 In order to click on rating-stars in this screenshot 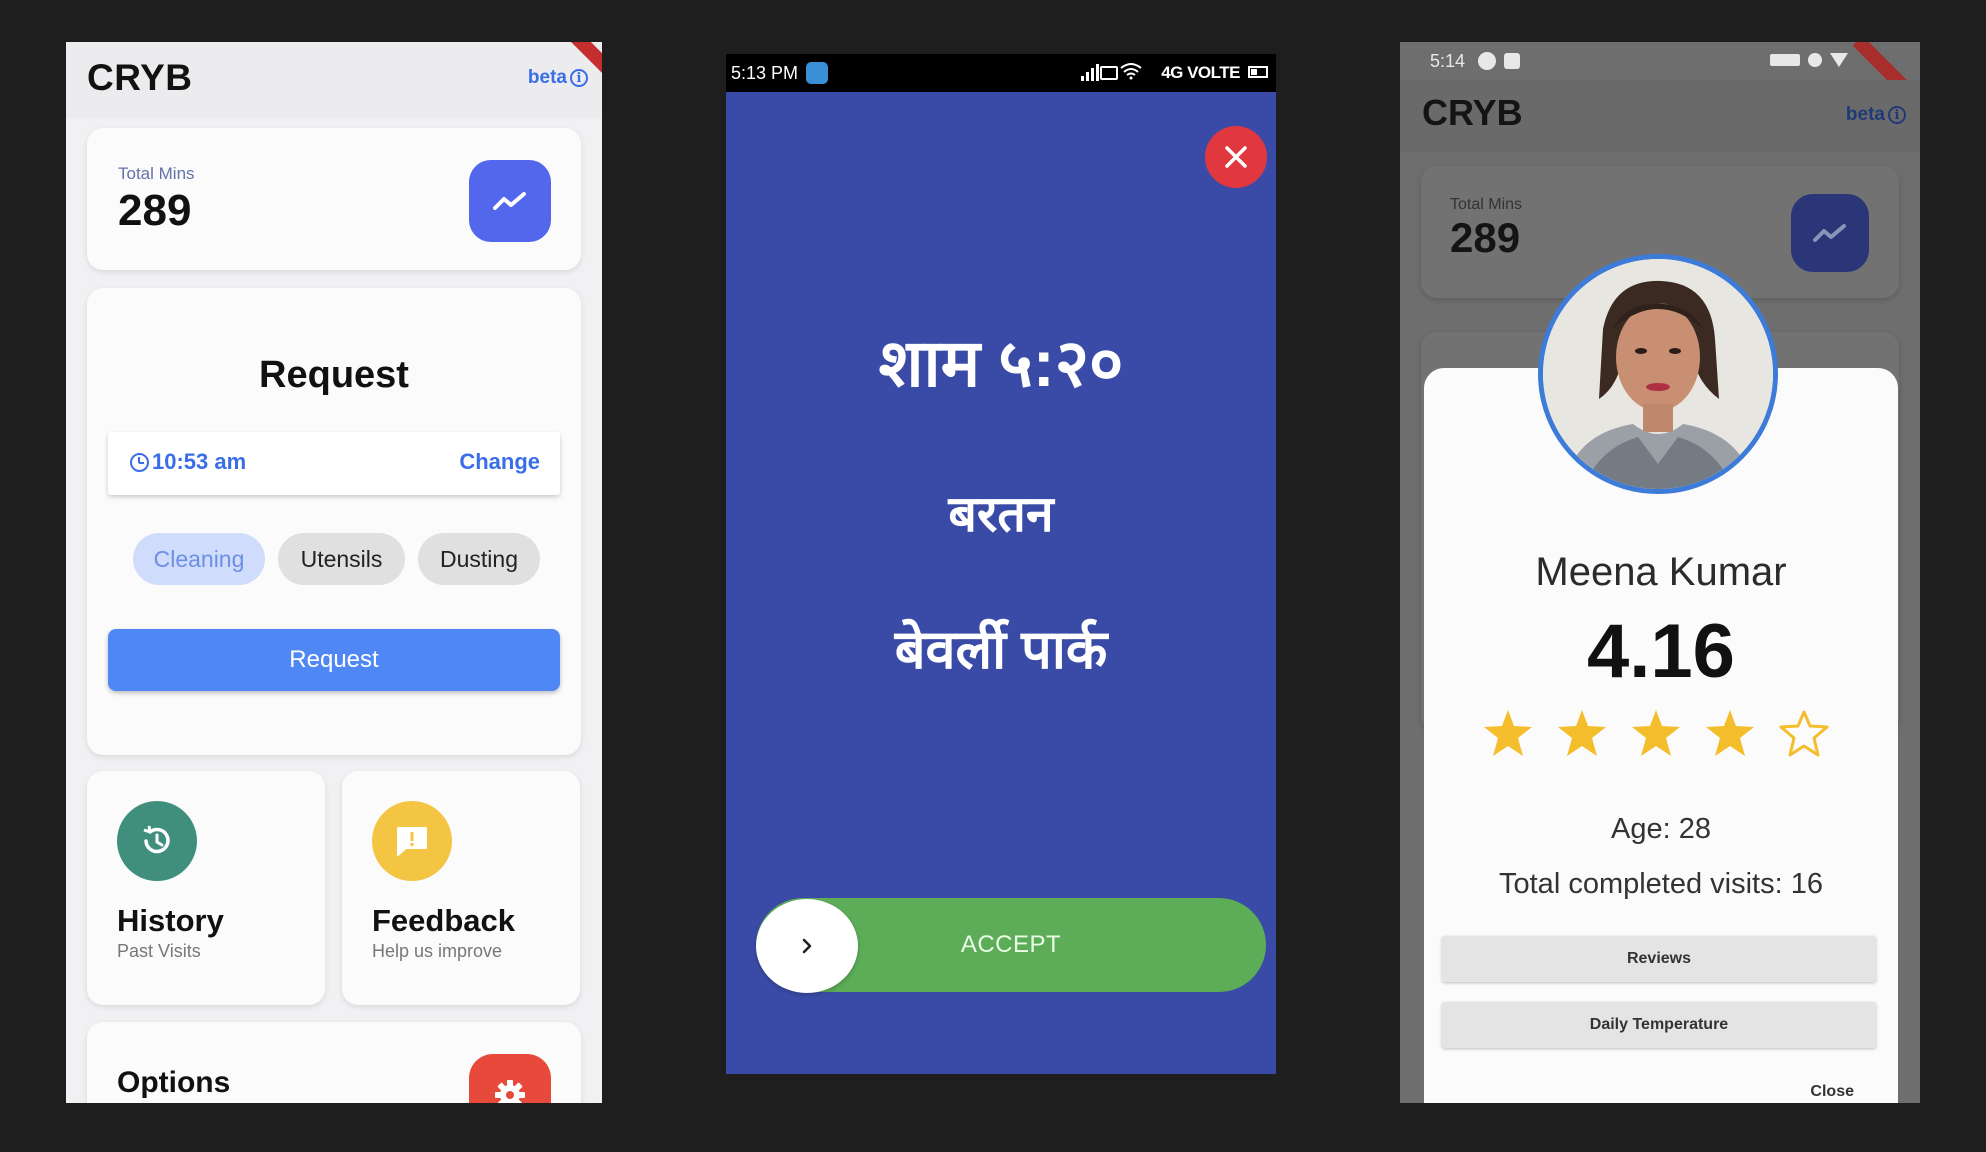, I will do `click(1656, 733)`.